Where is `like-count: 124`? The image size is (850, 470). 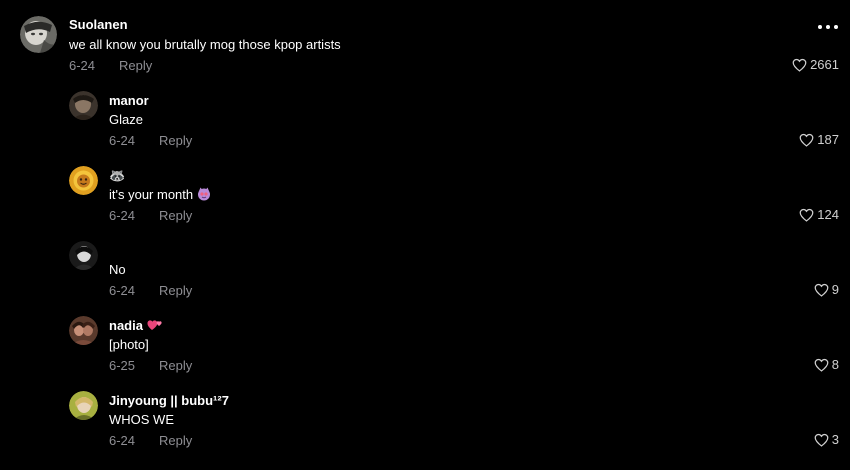 like-count: 124 is located at coordinates (828, 214).